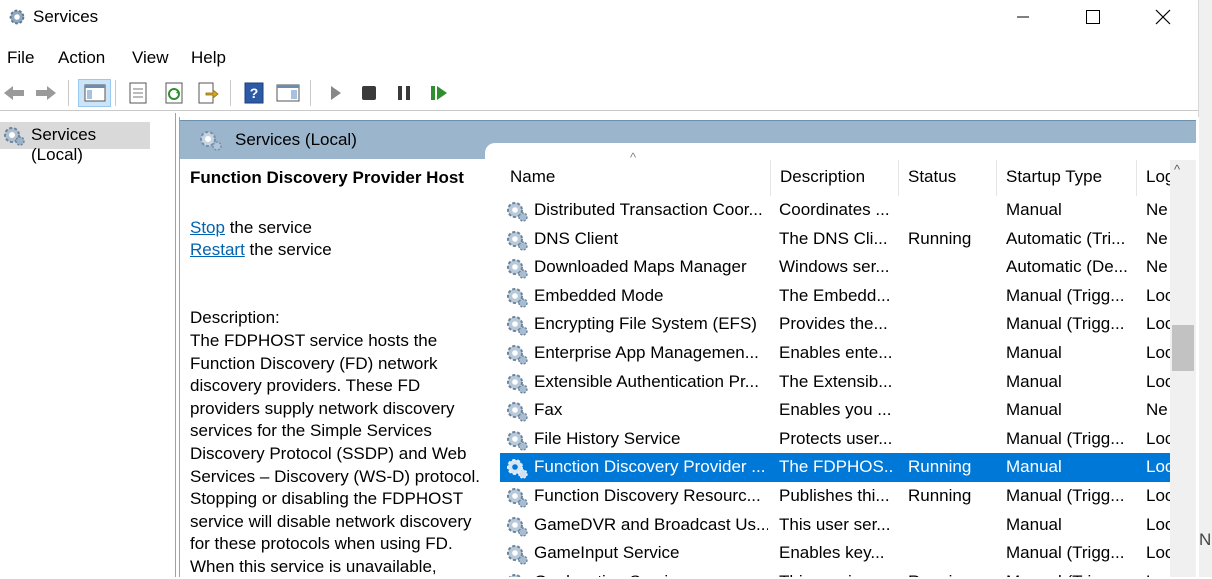 Image resolution: width=1212 pixels, height=579 pixels. What do you see at coordinates (1023, 17) in the screenshot?
I see `minimize-button` at bounding box center [1023, 17].